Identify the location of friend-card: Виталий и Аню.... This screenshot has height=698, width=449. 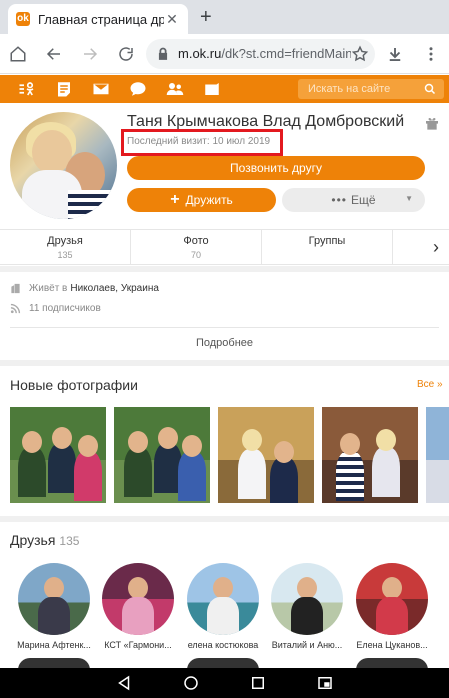
(307, 606).